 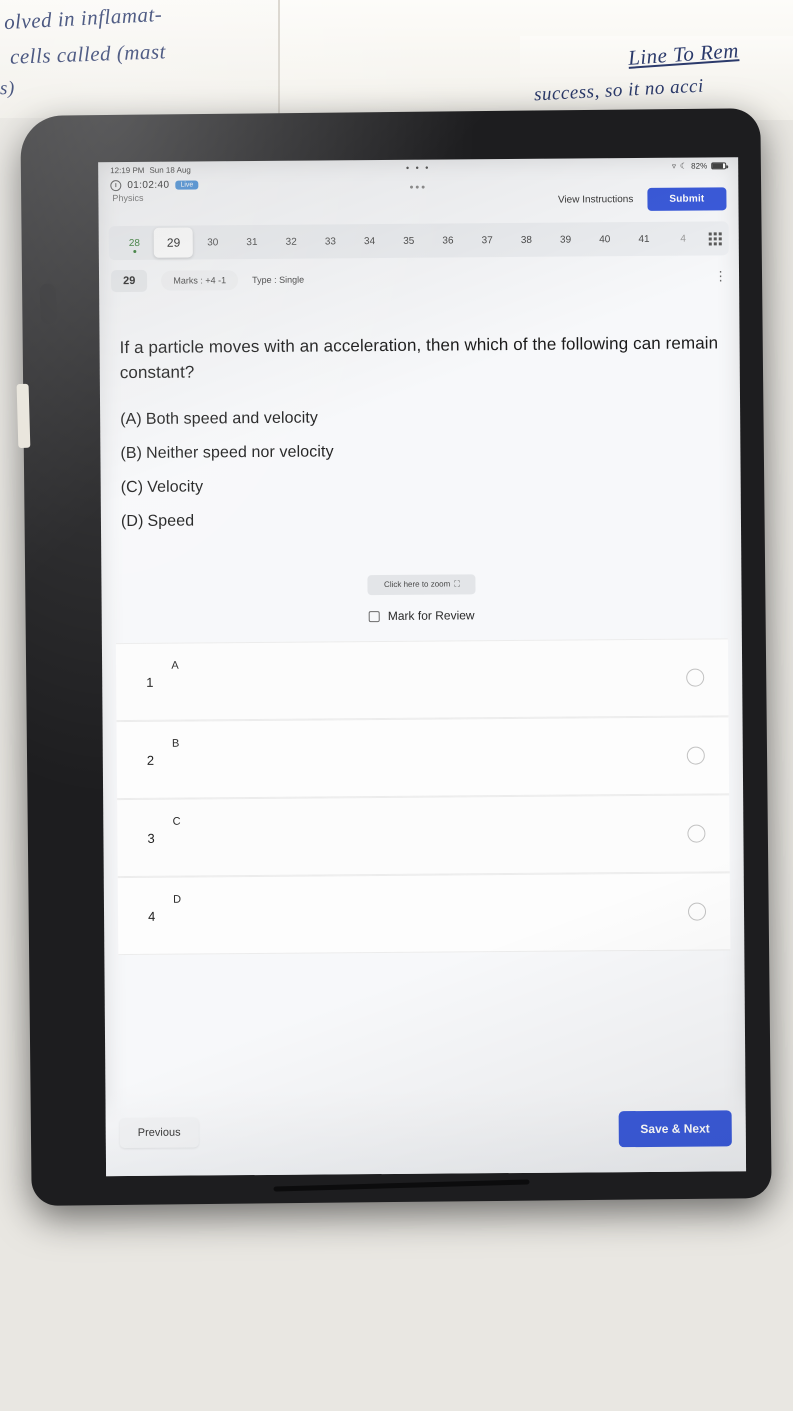 What do you see at coordinates (421, 520) in the screenshot?
I see `option-d: (D) Speed` at bounding box center [421, 520].